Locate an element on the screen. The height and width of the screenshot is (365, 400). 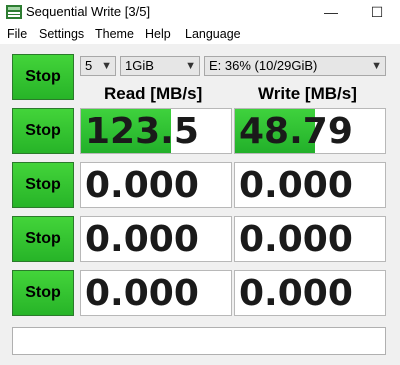
seq-stop-button: Stop is located at coordinates (43, 131).